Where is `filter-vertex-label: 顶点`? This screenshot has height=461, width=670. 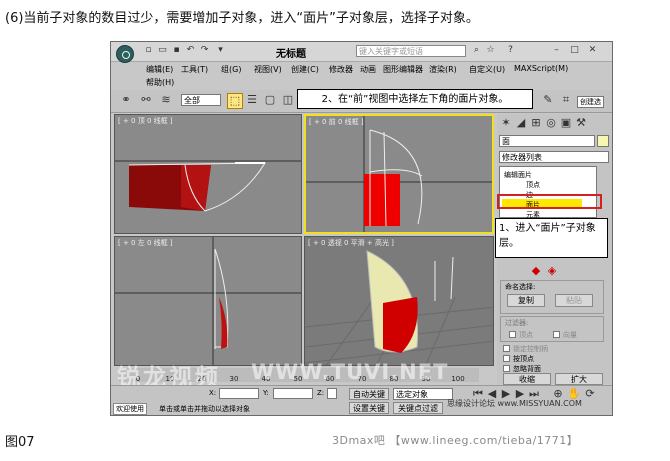
filter-vertex-label: 顶点 is located at coordinates (526, 335).